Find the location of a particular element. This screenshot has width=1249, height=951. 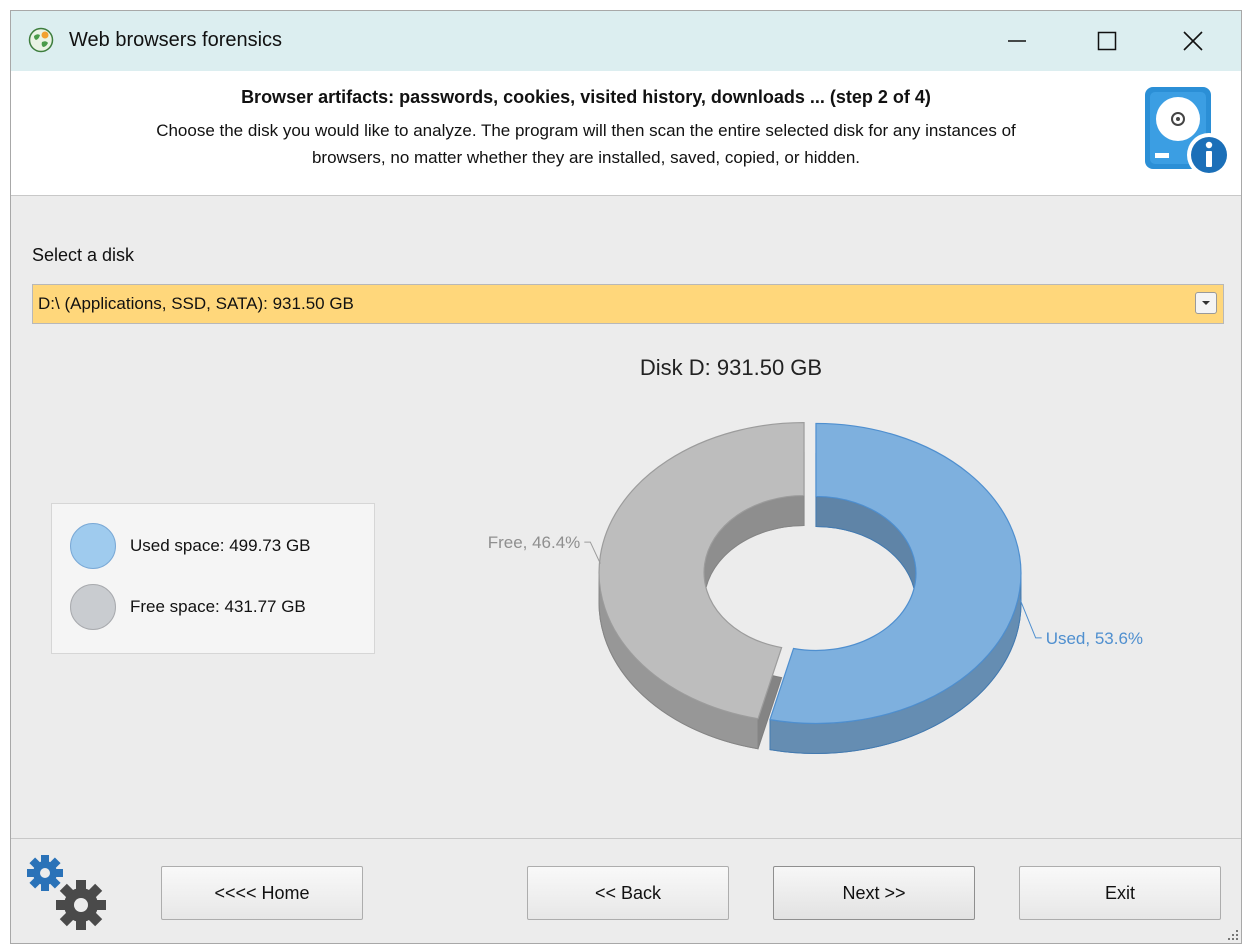

label-leader-free is located at coordinates (592, 552).